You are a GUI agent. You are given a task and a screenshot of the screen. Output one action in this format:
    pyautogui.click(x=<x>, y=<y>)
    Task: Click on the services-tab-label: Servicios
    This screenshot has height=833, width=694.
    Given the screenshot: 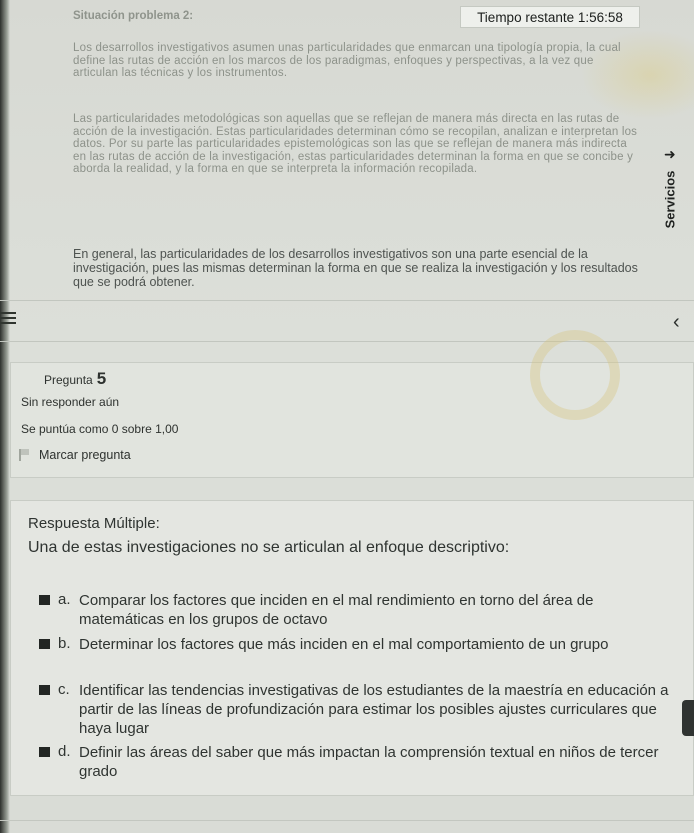 What is the action you would take?
    pyautogui.click(x=670, y=199)
    